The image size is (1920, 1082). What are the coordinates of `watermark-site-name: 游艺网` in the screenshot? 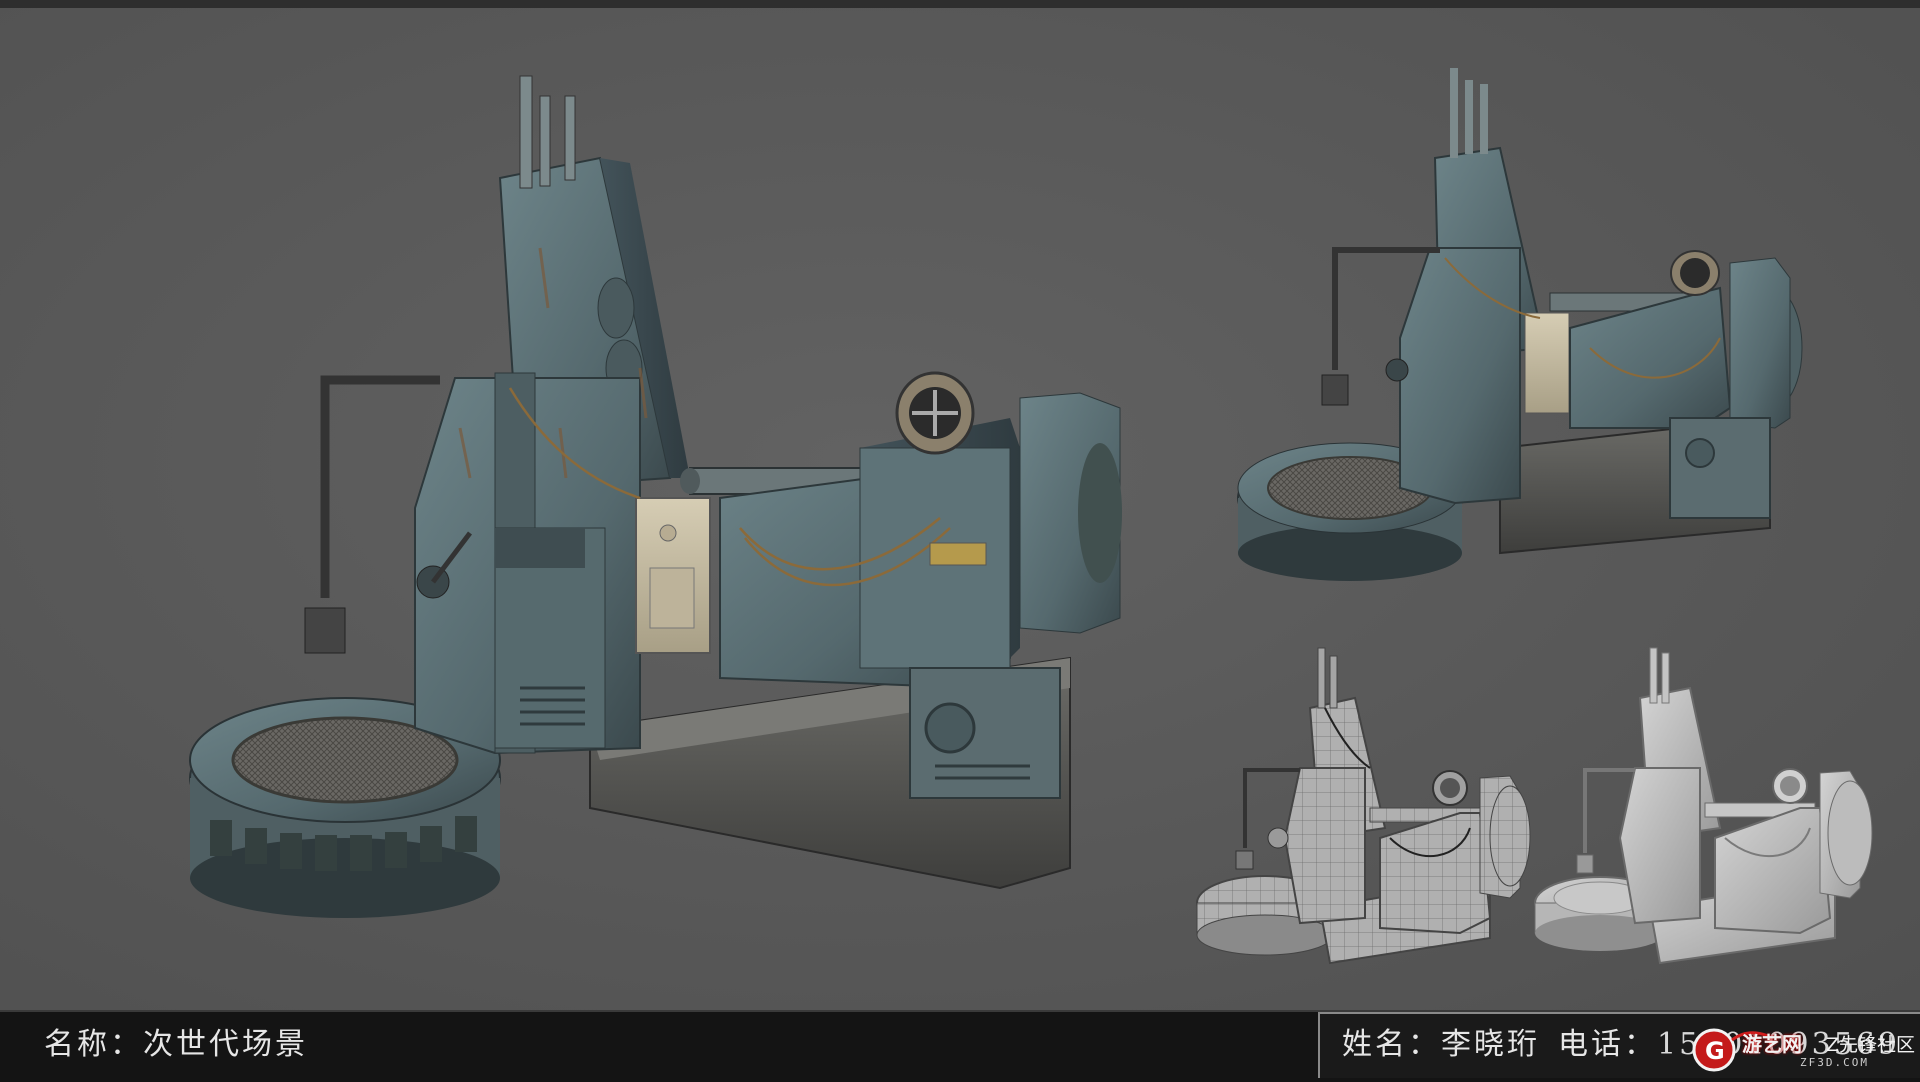 It's located at (1772, 1044).